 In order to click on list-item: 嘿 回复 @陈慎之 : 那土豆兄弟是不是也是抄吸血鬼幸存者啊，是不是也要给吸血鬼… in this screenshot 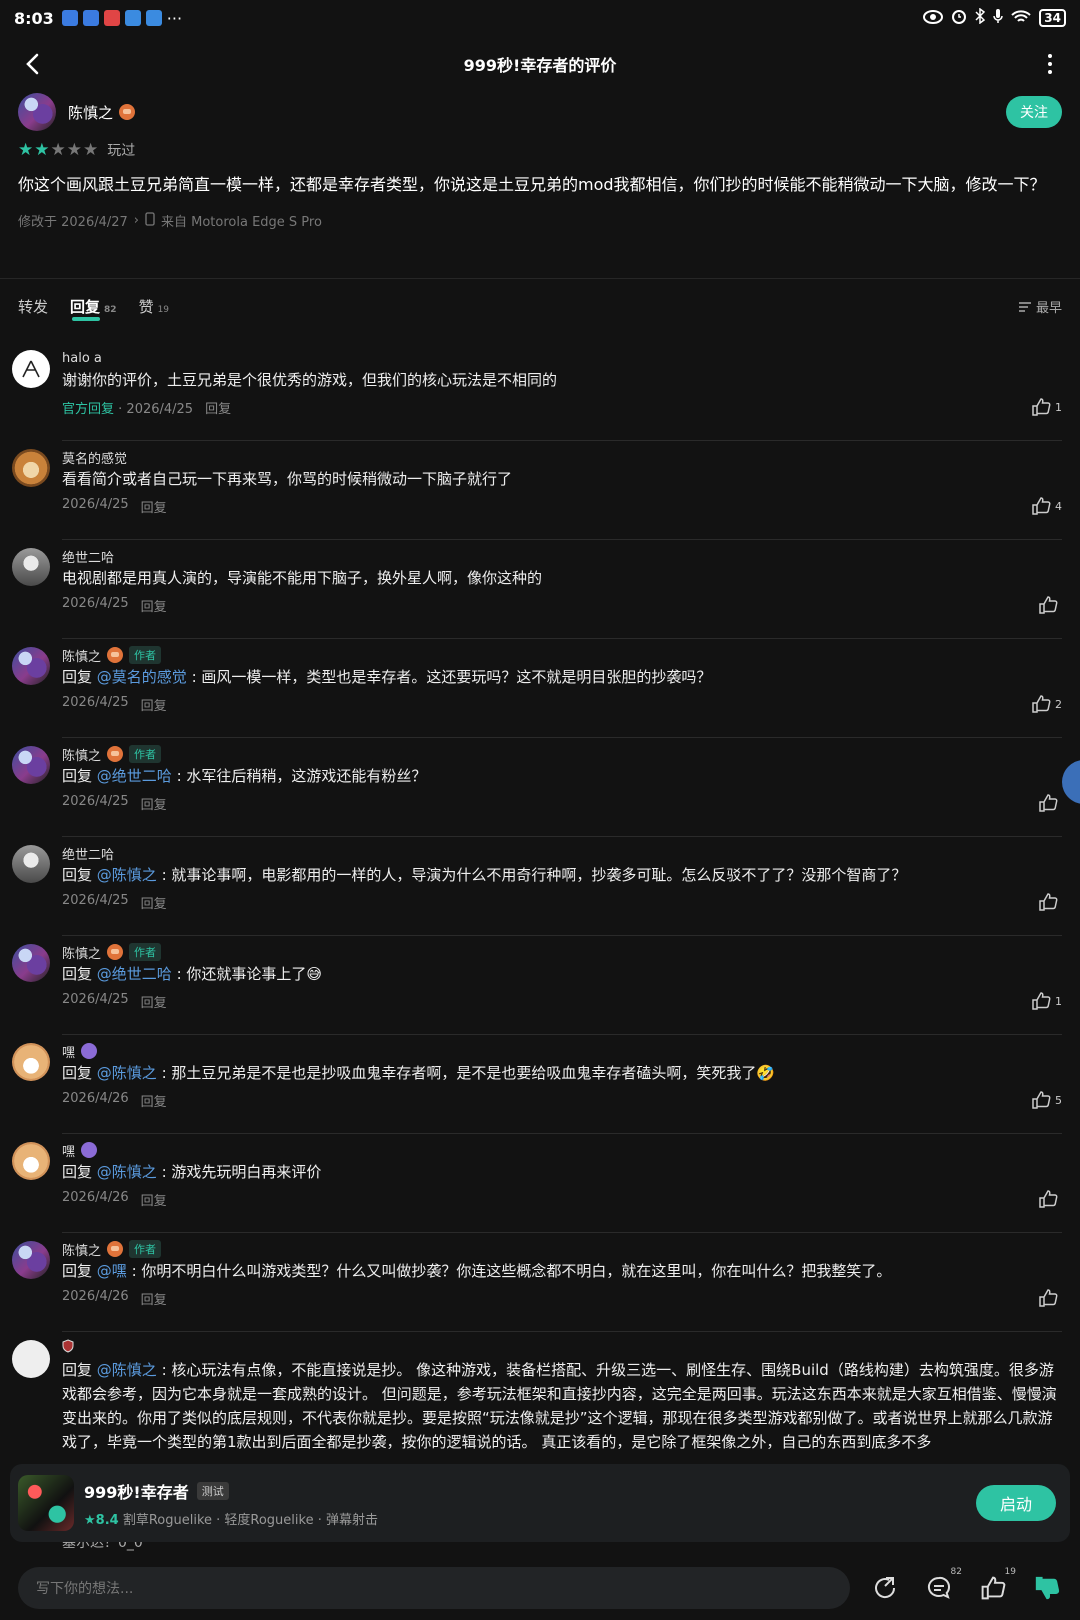, I will do `click(540, 1084)`.